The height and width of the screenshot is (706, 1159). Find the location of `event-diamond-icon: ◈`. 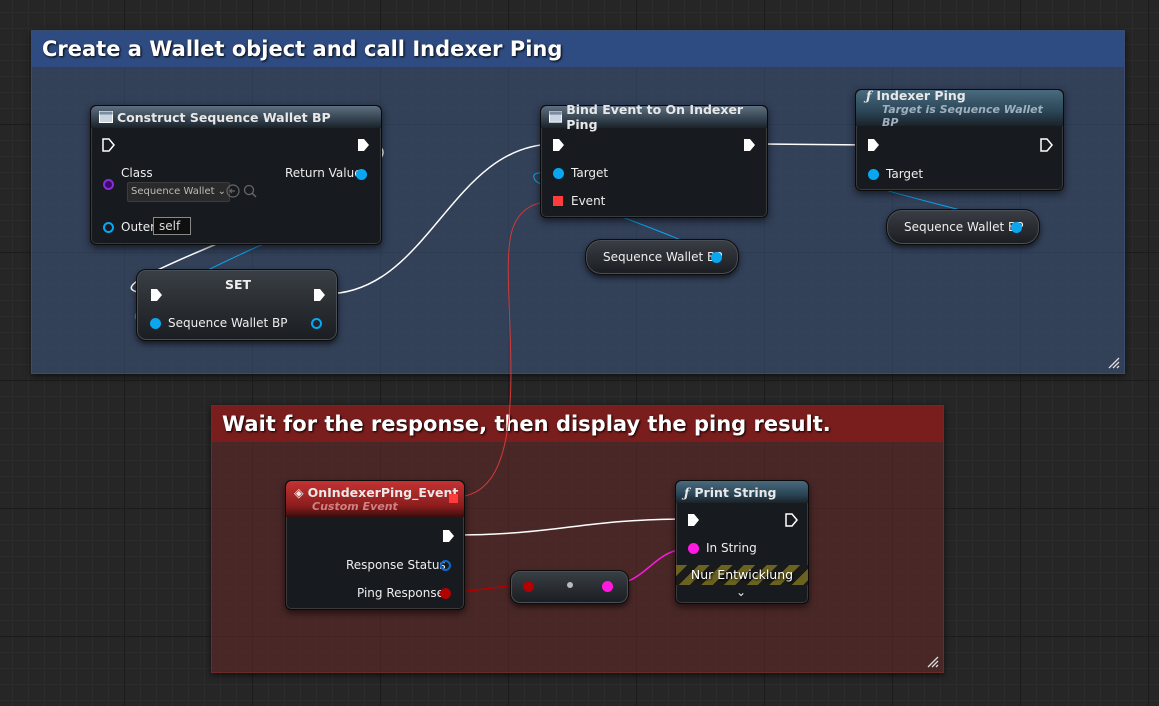

event-diamond-icon: ◈ is located at coordinates (299, 492).